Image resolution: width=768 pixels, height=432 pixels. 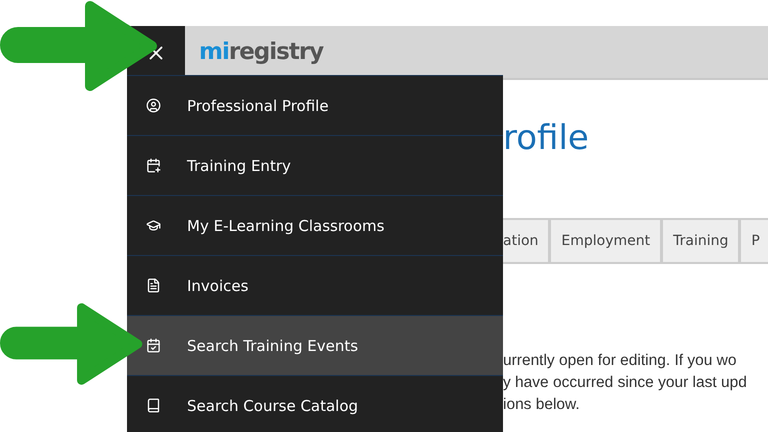 I want to click on menu-item-label: Search Training Events, so click(x=272, y=345).